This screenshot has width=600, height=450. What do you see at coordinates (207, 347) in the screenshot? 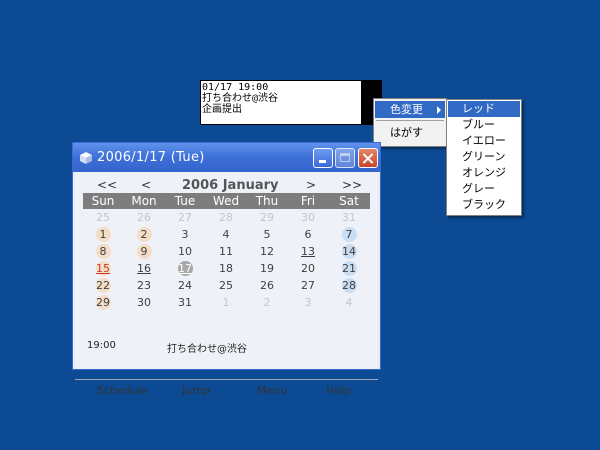
I see `event-title: 打ち合わせ@渋谷` at bounding box center [207, 347].